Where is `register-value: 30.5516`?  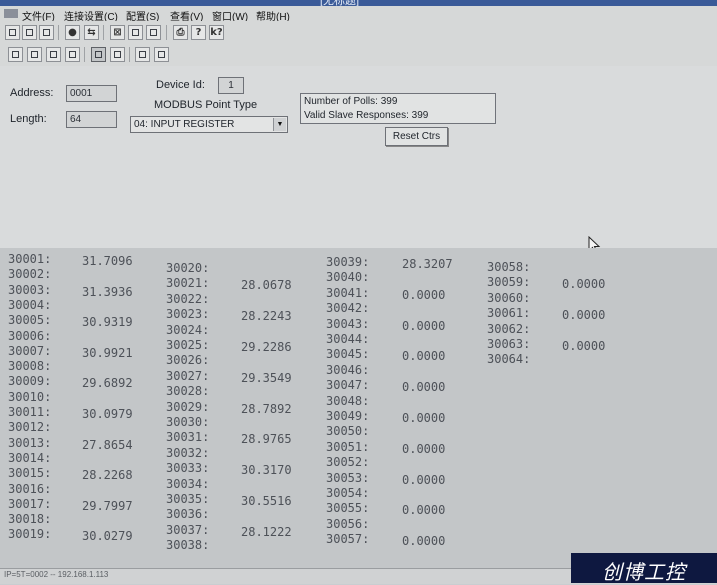 register-value: 30.5516 is located at coordinates (266, 501).